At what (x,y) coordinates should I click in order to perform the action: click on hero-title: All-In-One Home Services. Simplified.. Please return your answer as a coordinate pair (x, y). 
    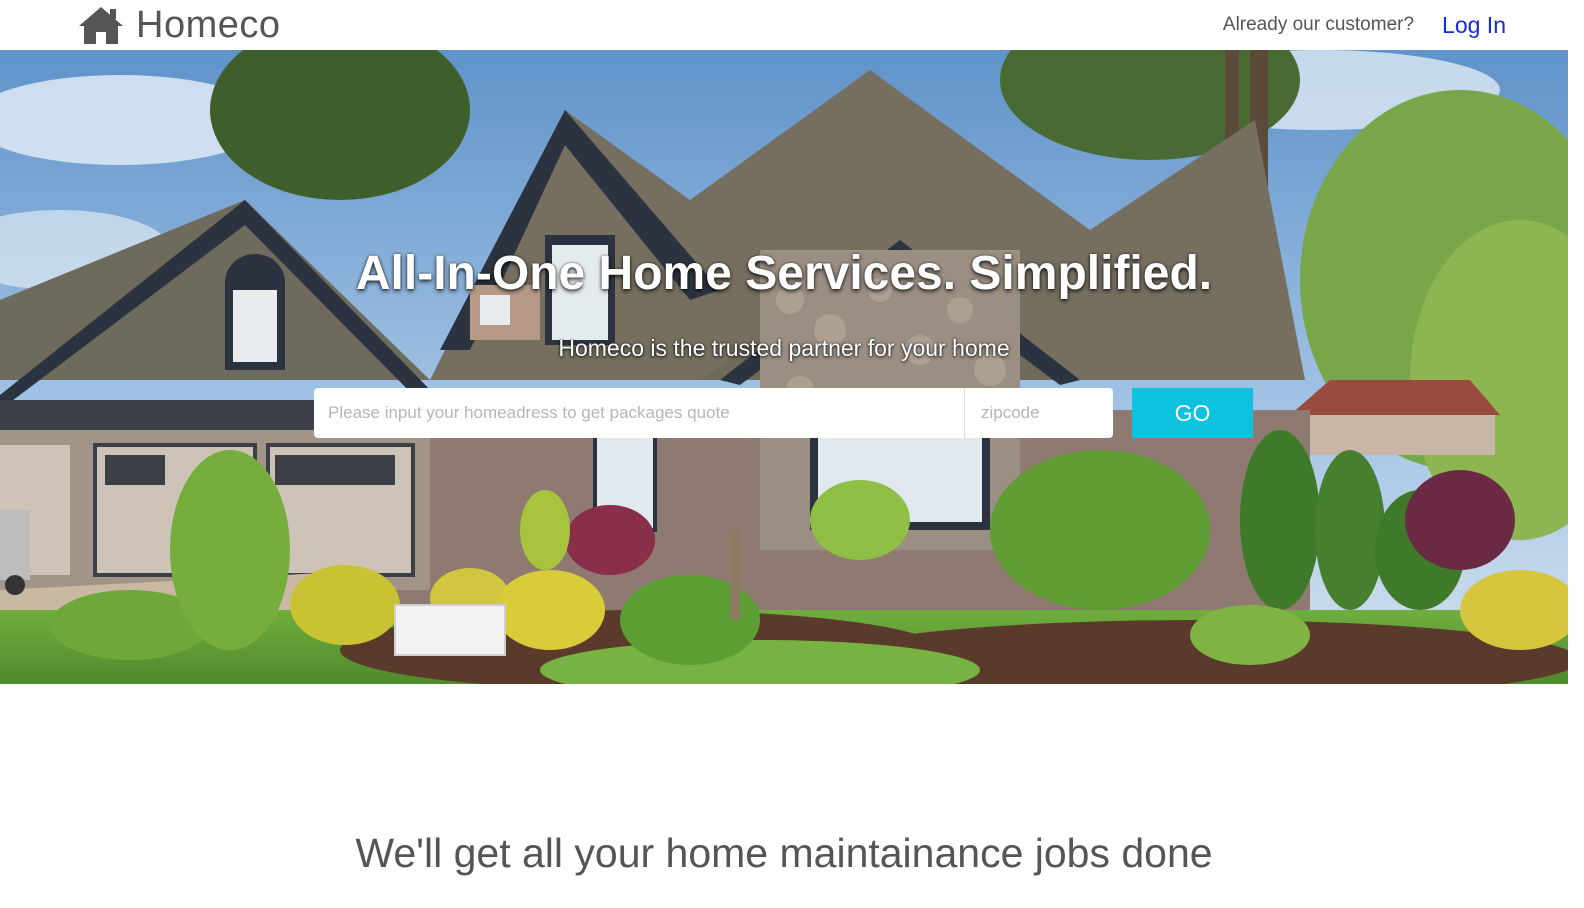
    Looking at the image, I should click on (784, 273).